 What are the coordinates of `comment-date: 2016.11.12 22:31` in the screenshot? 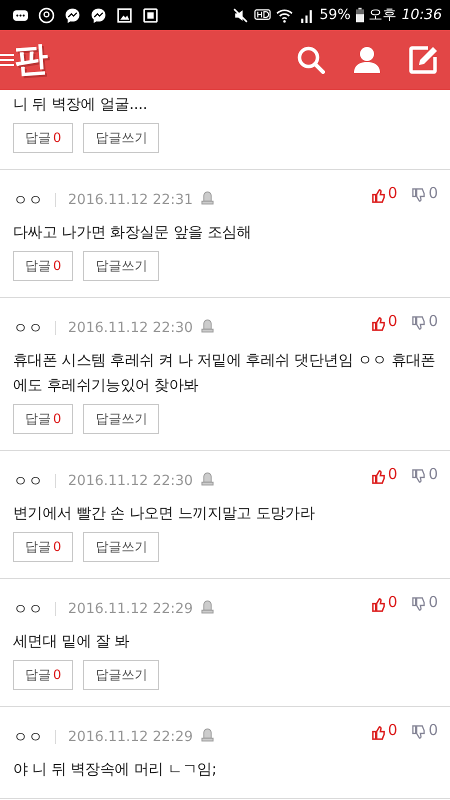 It's located at (130, 200).